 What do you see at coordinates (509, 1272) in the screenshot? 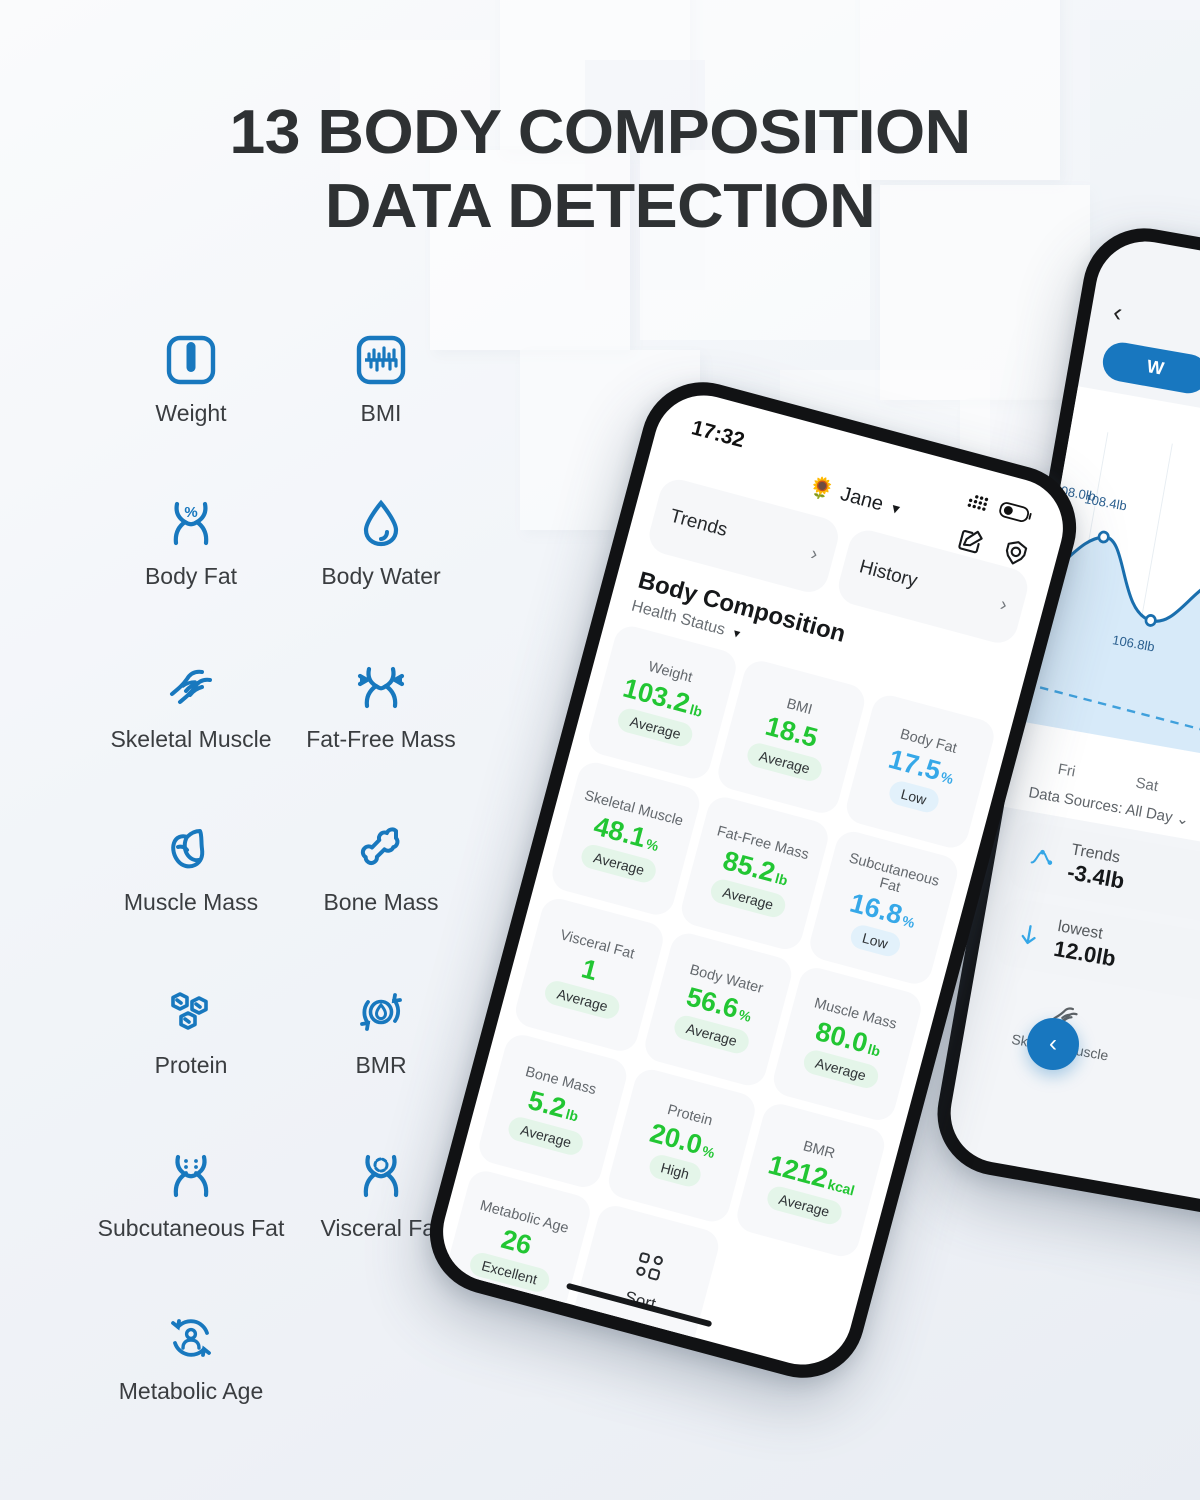
I see `status-badge: Excellent` at bounding box center [509, 1272].